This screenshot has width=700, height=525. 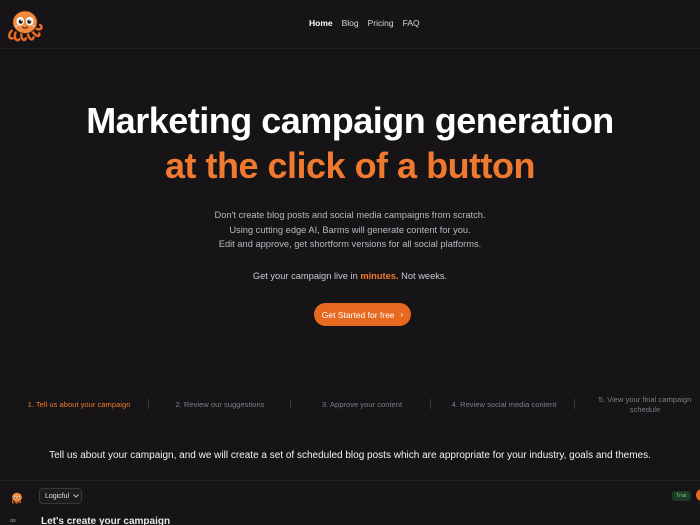 I want to click on nav-blog-link: Blog, so click(x=350, y=23).